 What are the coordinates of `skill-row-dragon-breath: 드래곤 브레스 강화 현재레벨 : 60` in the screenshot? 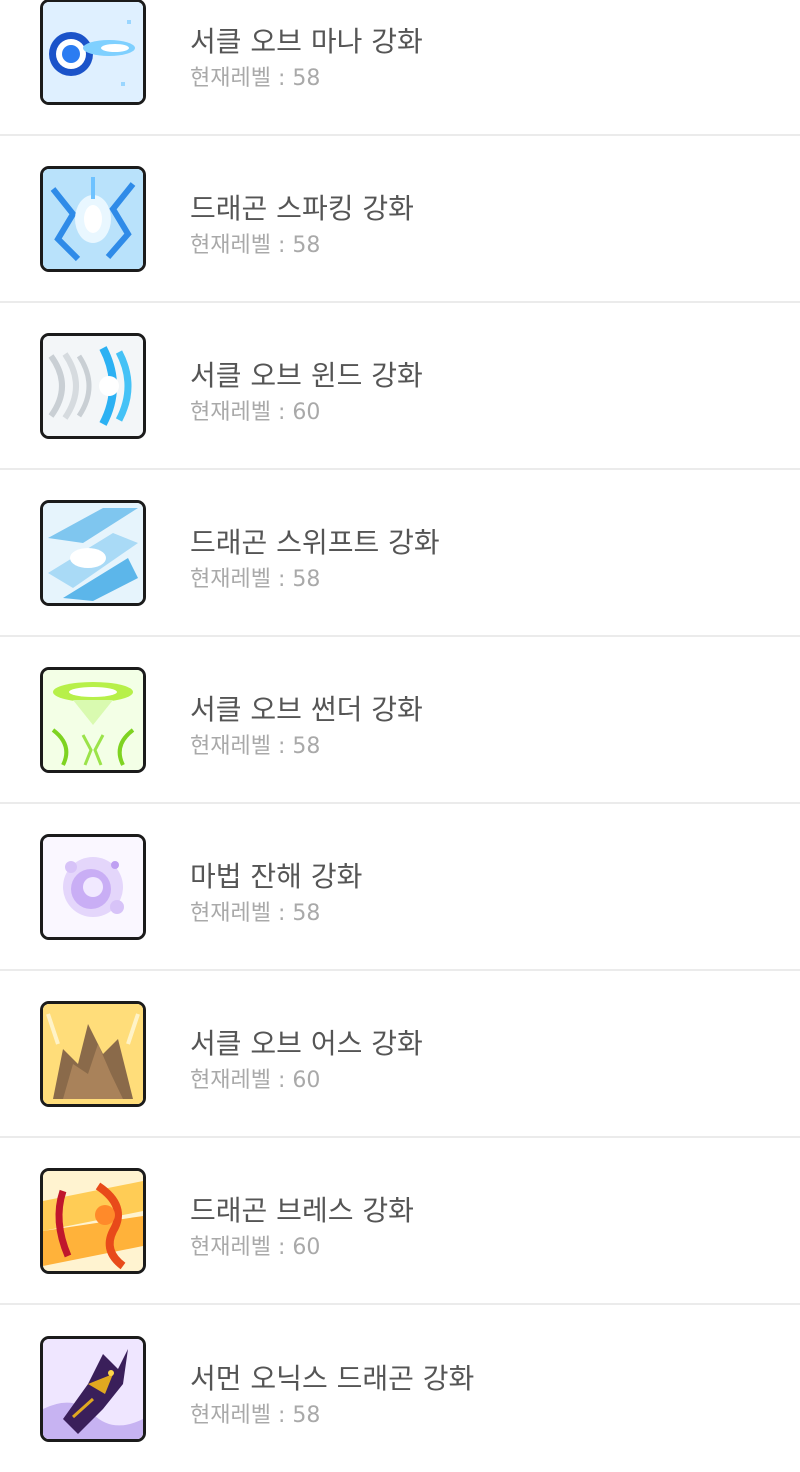 It's located at (400, 1221).